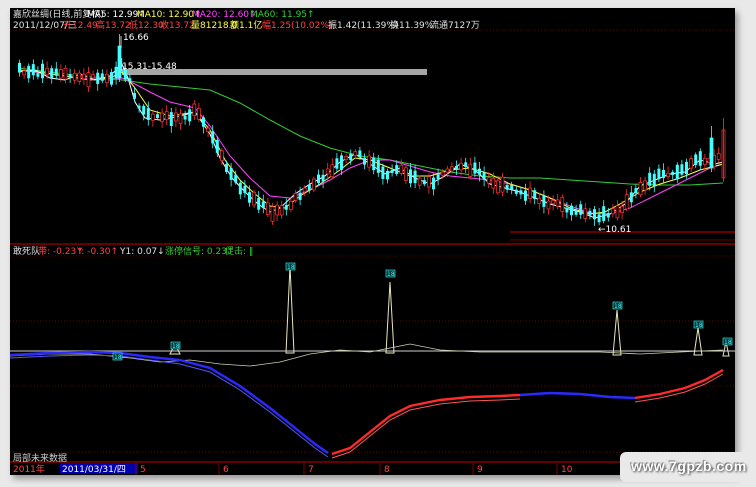 Image resolution: width=756 pixels, height=487 pixels. Describe the element at coordinates (29, 469) in the screenshot. I see `timeline-year-tab: 2011年` at that location.